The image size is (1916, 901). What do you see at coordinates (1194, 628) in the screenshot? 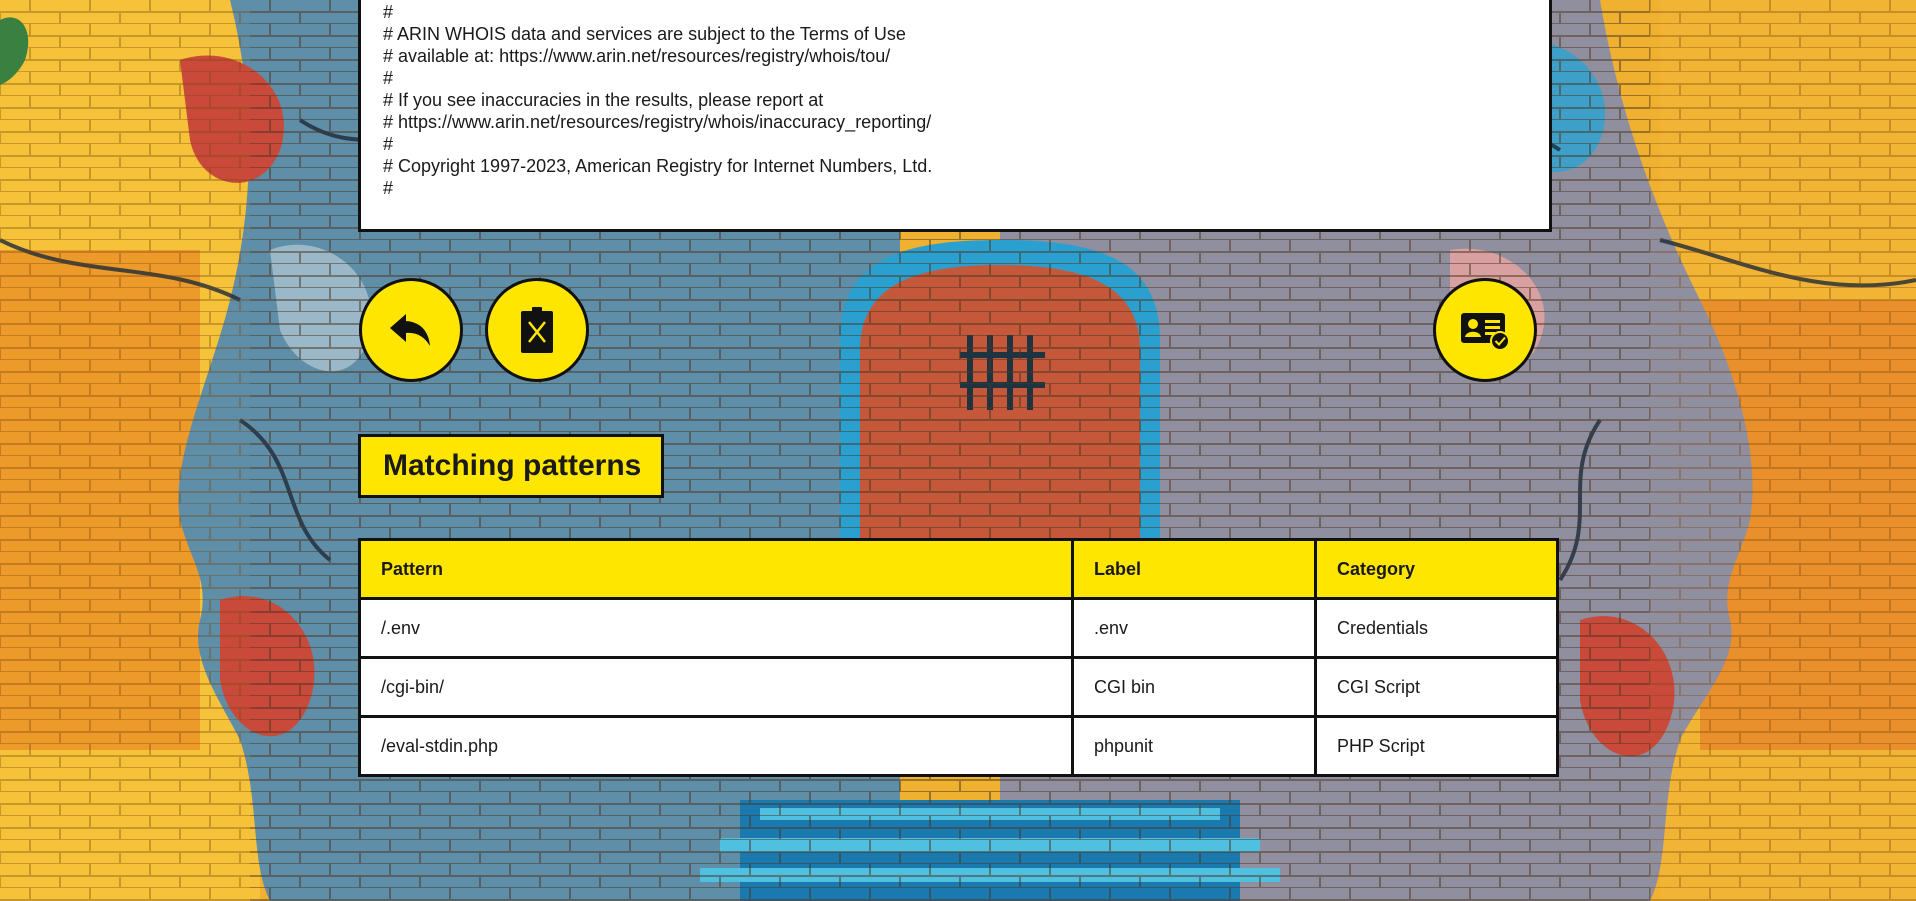
I see `cell-label: .env` at bounding box center [1194, 628].